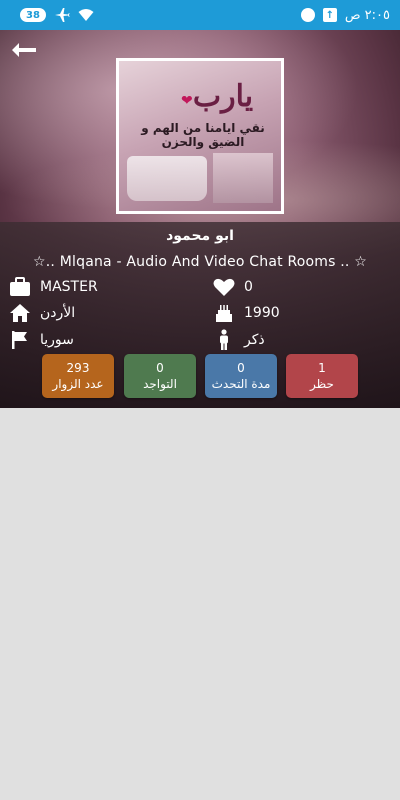 The height and width of the screenshot is (800, 400). I want to click on status-time: ٢:٠٥ ص, so click(367, 15).